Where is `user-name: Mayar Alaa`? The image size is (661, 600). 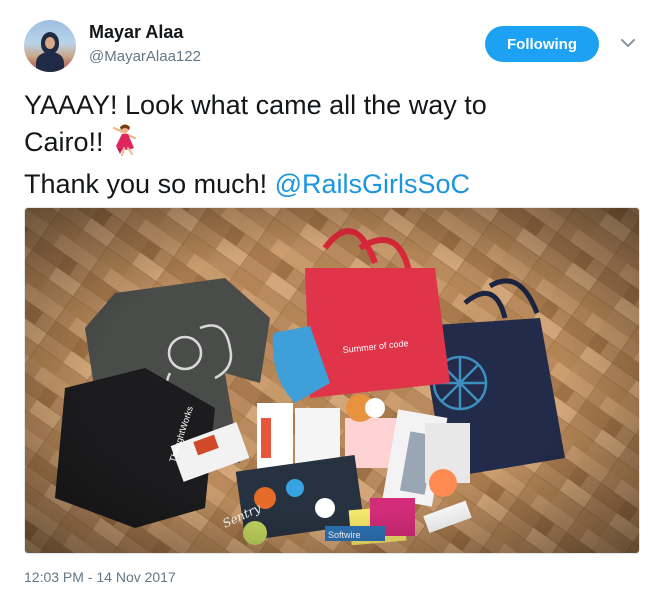
user-name: Mayar Alaa is located at coordinates (136, 32).